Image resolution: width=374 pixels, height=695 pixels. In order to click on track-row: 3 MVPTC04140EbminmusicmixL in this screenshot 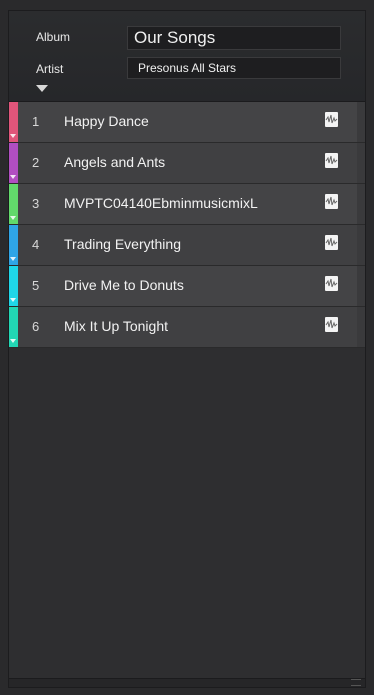, I will do `click(187, 204)`.